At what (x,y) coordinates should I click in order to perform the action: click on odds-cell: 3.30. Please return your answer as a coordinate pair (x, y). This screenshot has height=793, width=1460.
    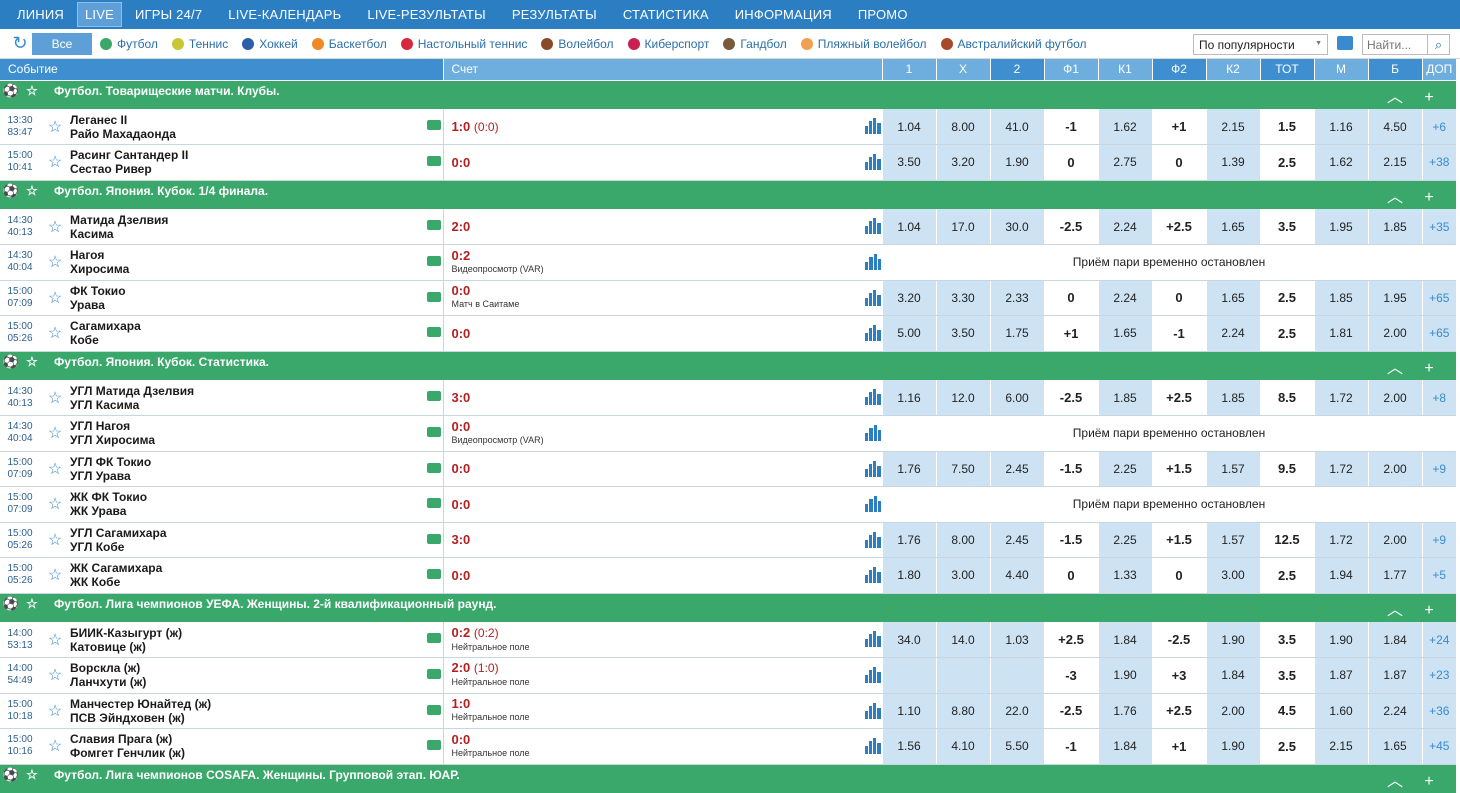
    Looking at the image, I should click on (962, 298).